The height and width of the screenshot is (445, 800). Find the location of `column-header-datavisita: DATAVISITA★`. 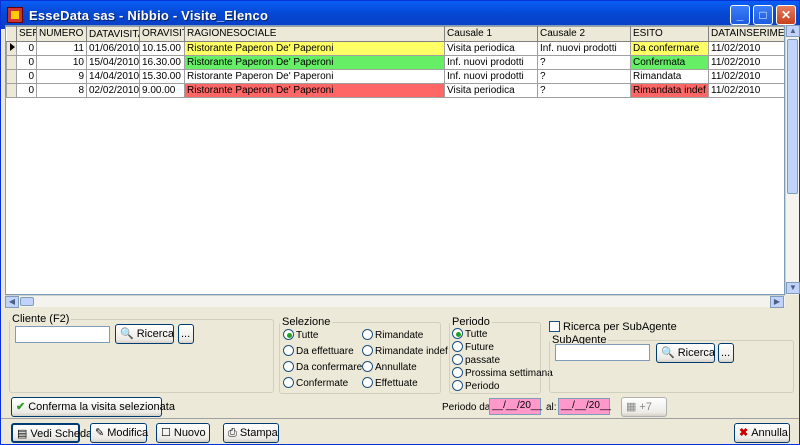

column-header-datavisita: DATAVISITA★ is located at coordinates (113, 34).